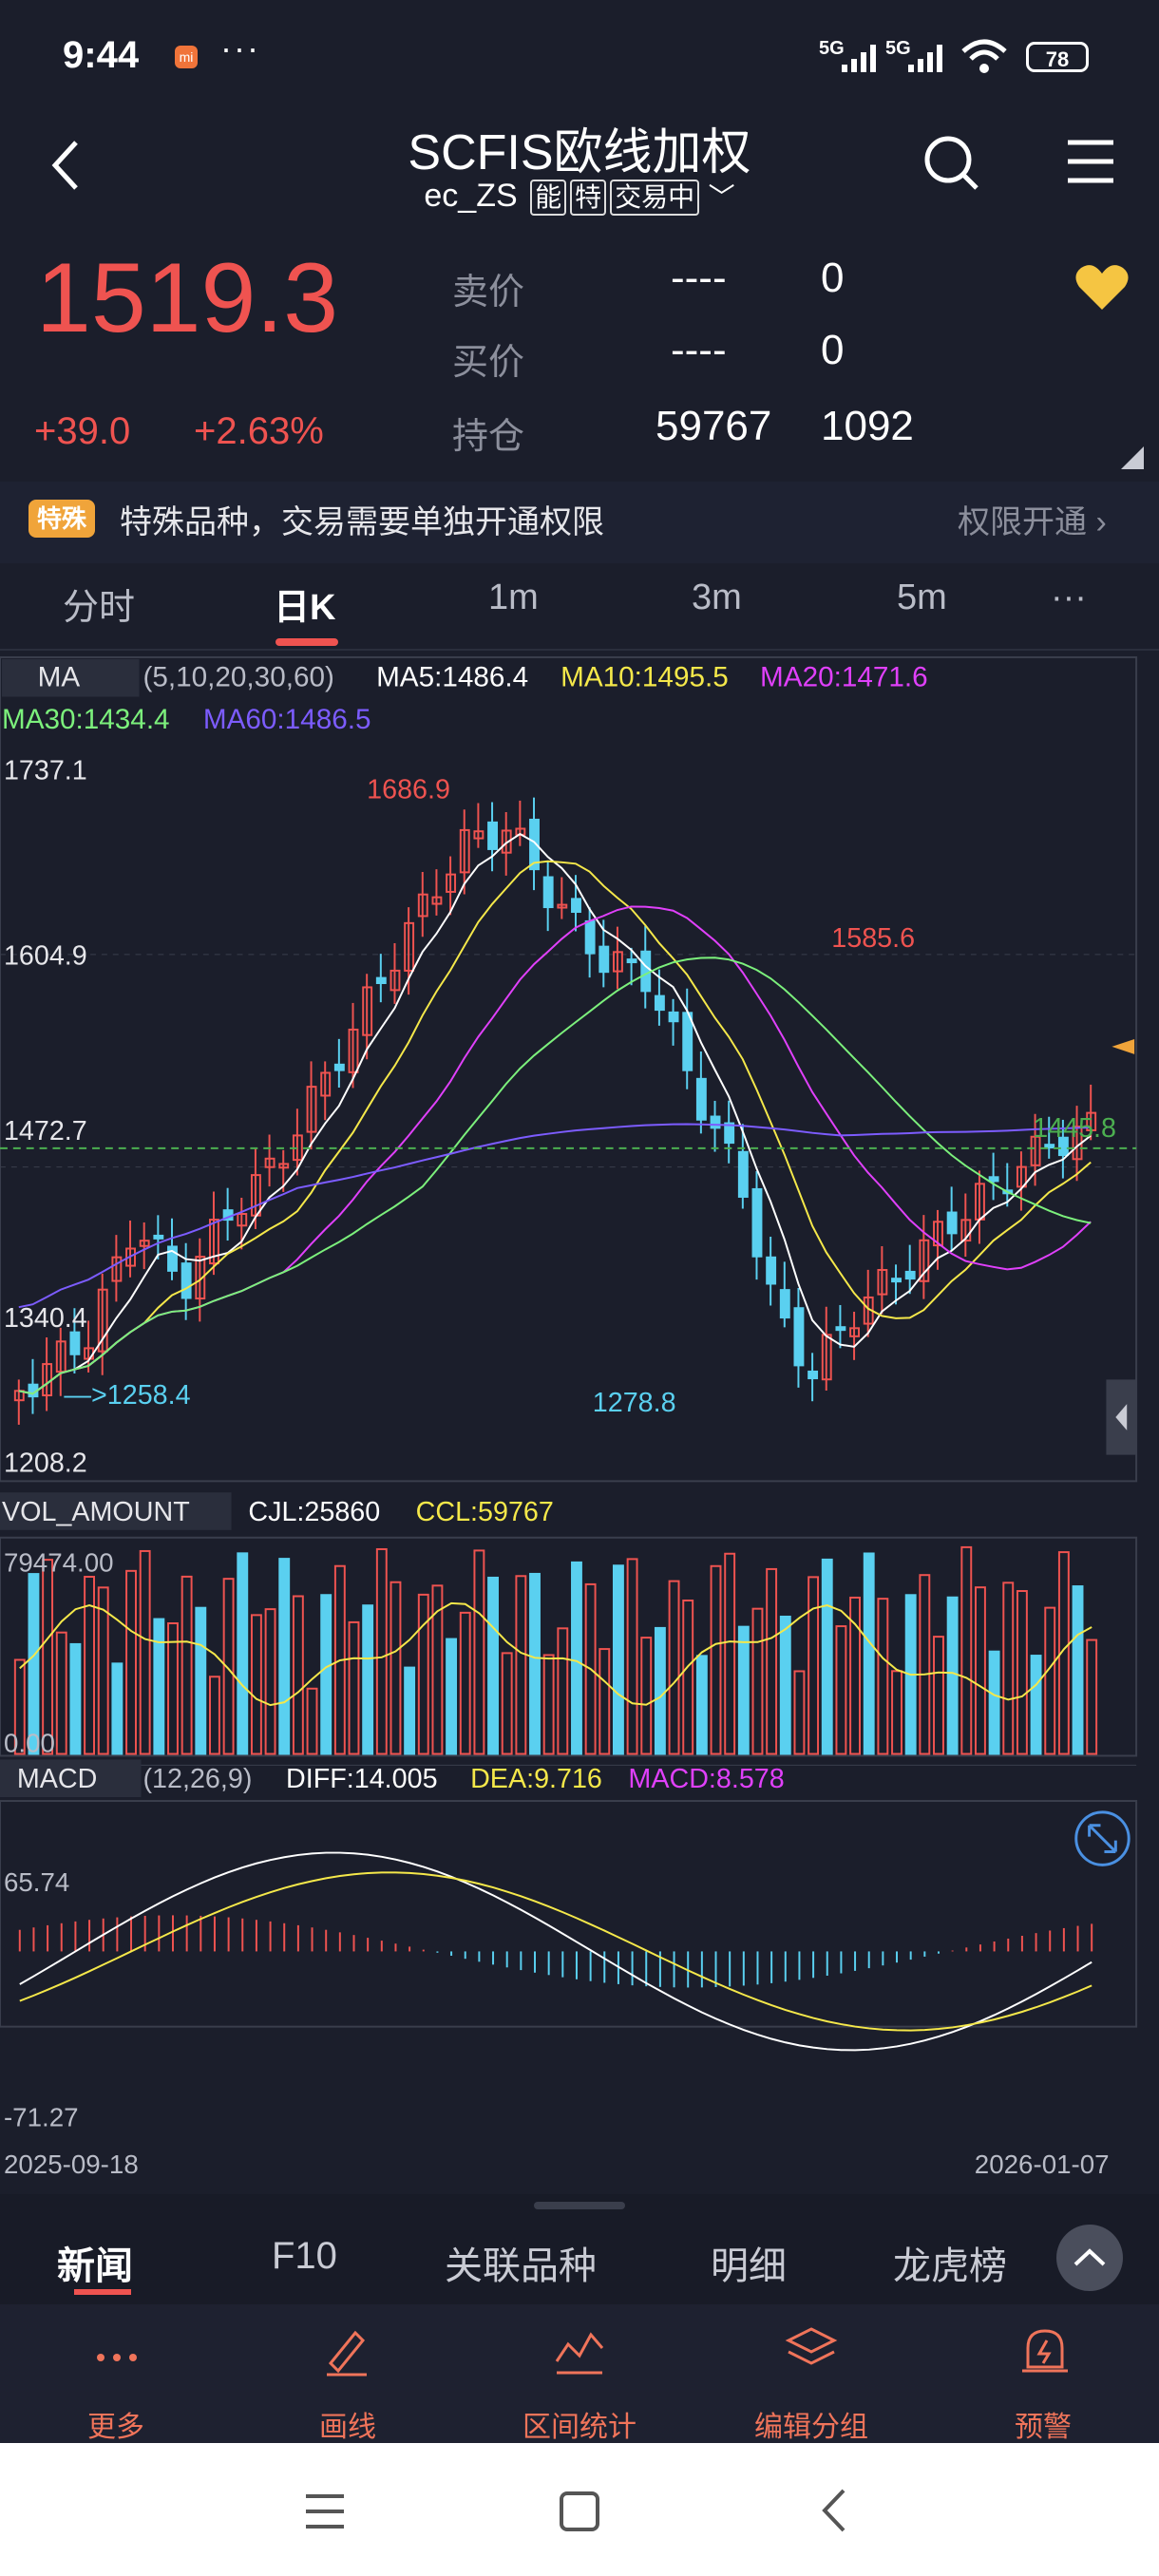 Image resolution: width=1159 pixels, height=2576 pixels. What do you see at coordinates (699, 278) in the screenshot?
I see `sell-price: ----` at bounding box center [699, 278].